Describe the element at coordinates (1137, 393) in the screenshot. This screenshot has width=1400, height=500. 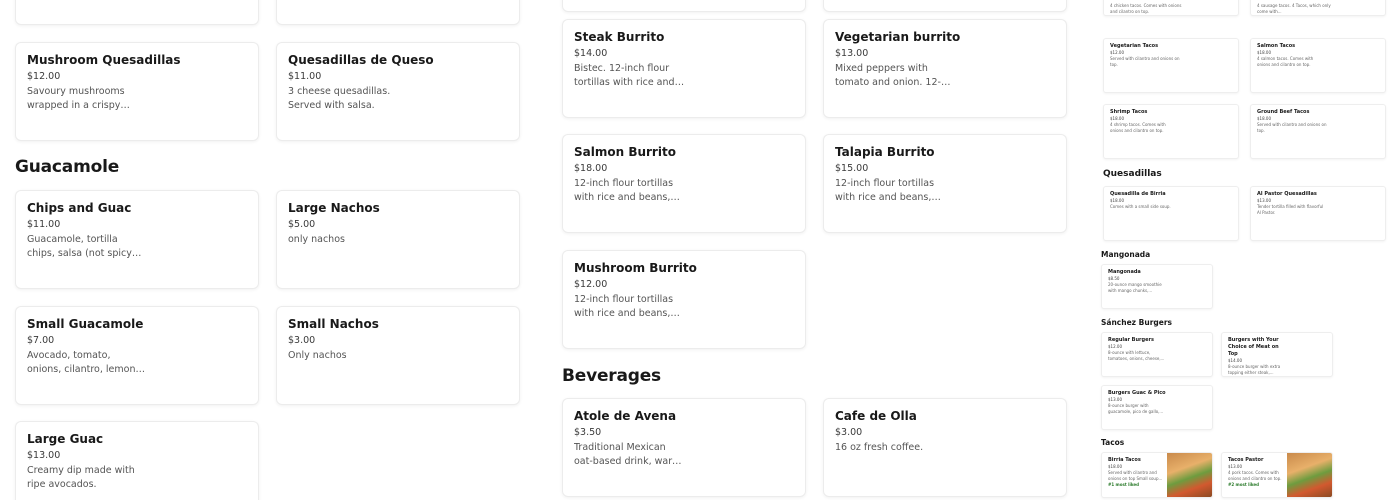
I see `preview-item-name: Burgers Guac & Pico` at that location.